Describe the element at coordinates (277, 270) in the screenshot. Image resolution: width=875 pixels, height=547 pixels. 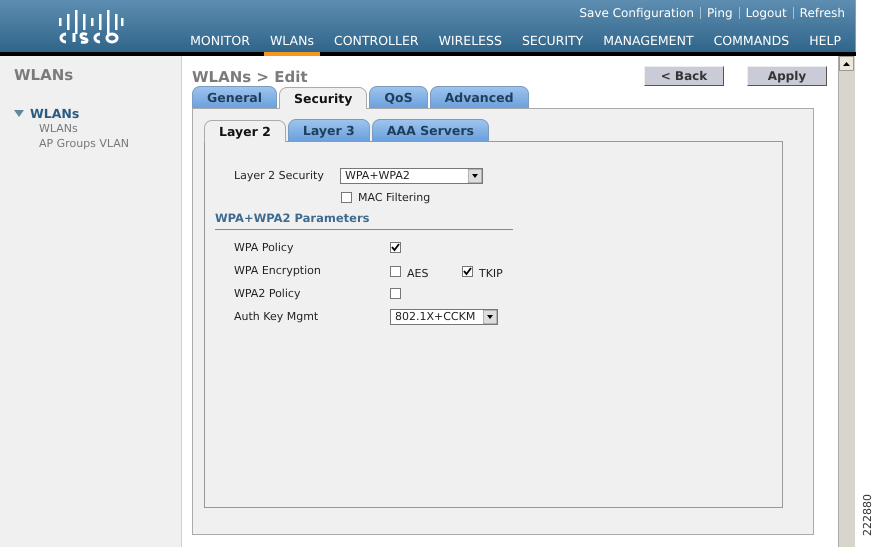
I see `field-label: WPA Encryption` at that location.